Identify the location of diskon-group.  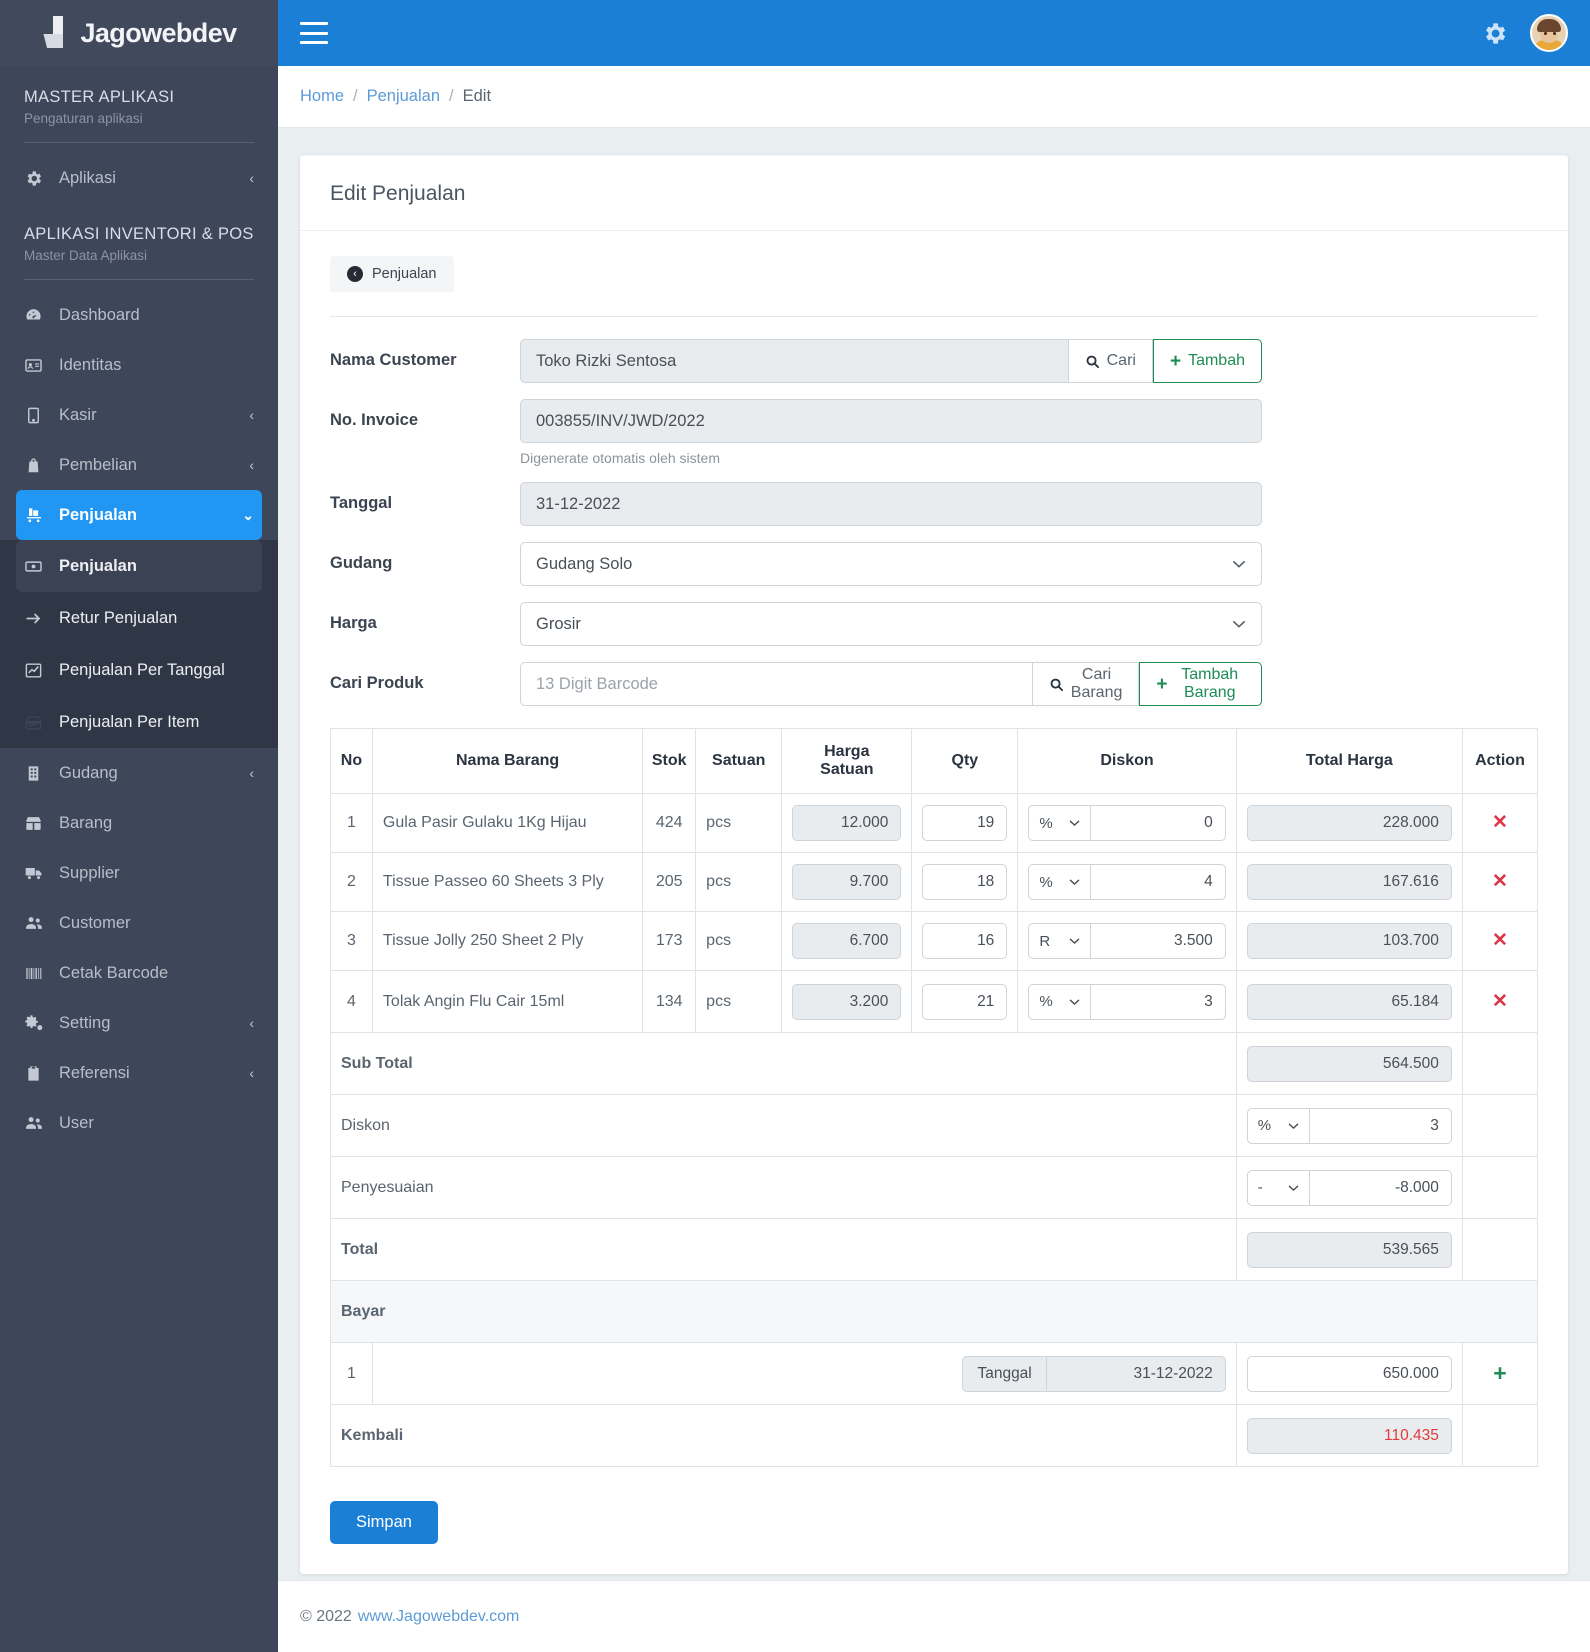
(1127, 882).